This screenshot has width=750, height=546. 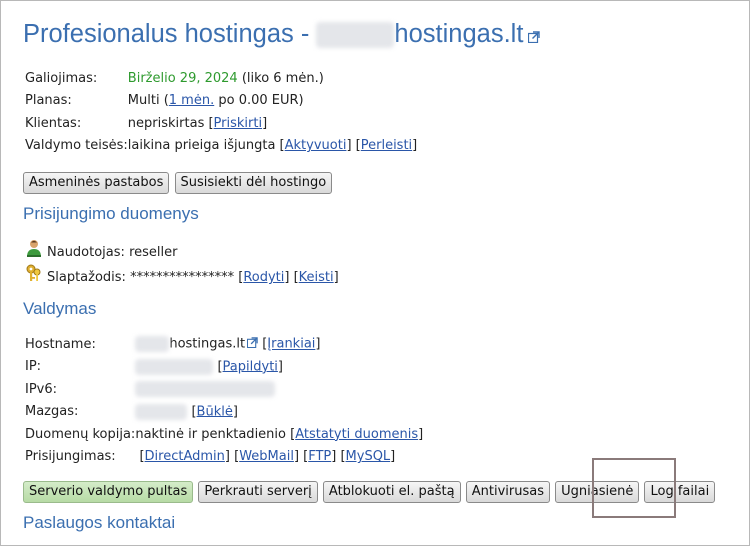 What do you see at coordinates (76, 146) in the screenshot?
I see `rights-label: Valdymo teisės:` at bounding box center [76, 146].